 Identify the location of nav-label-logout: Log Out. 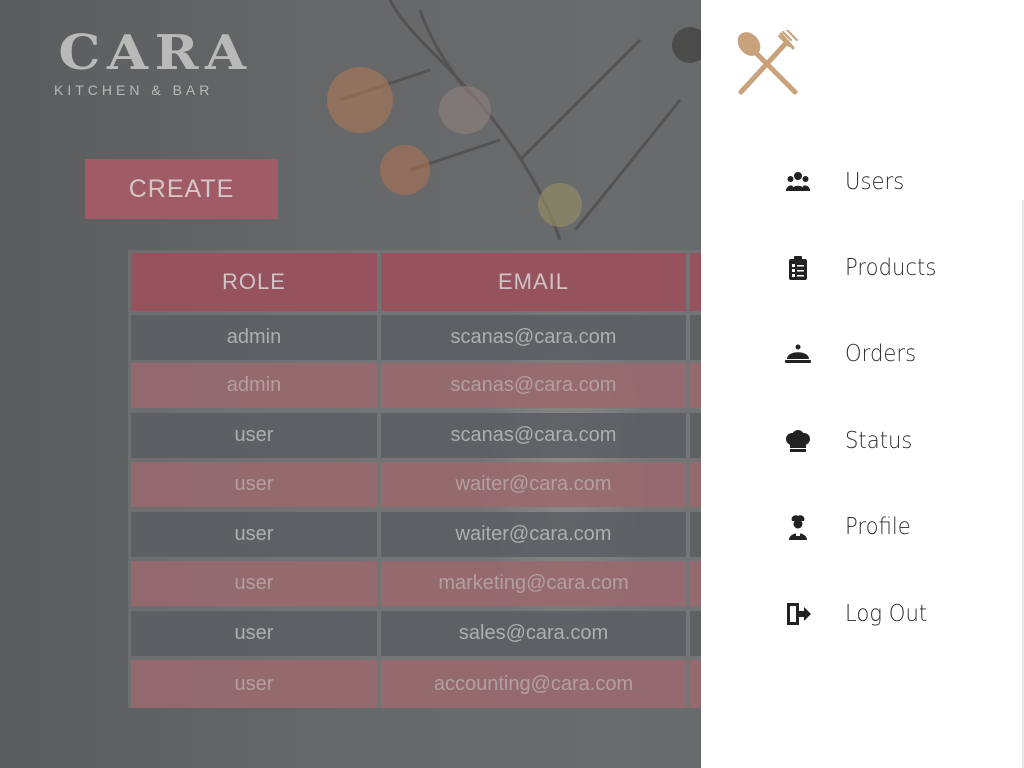
(886, 614).